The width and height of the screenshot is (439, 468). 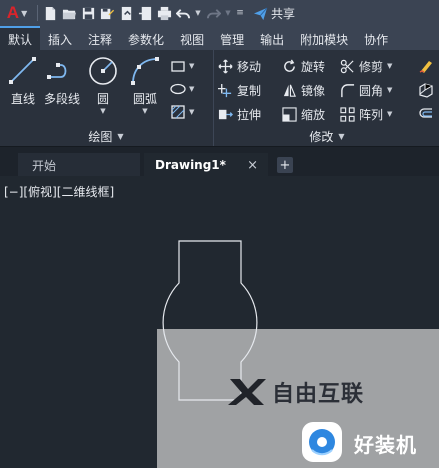 I want to click on open-folder-icon, so click(x=69, y=13).